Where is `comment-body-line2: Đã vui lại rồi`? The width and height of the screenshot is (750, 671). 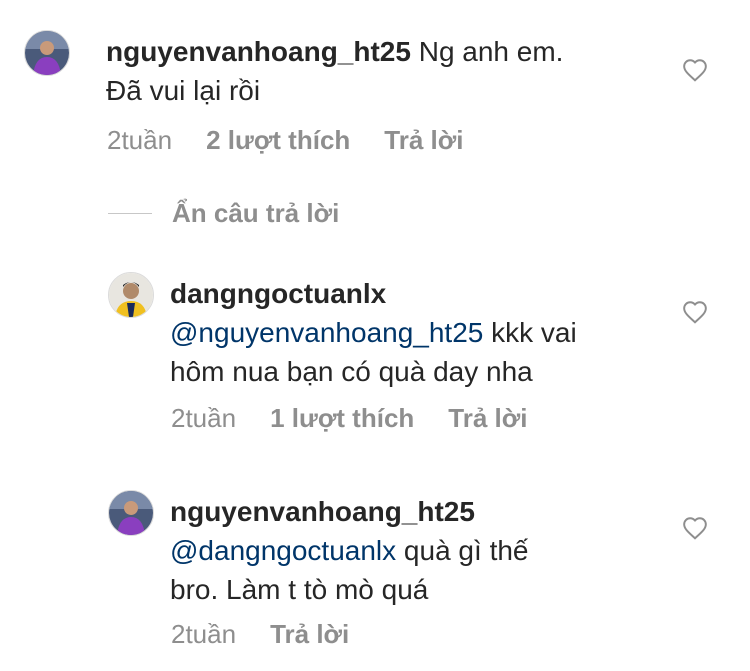 comment-body-line2: Đã vui lại rồi is located at coordinates (183, 90).